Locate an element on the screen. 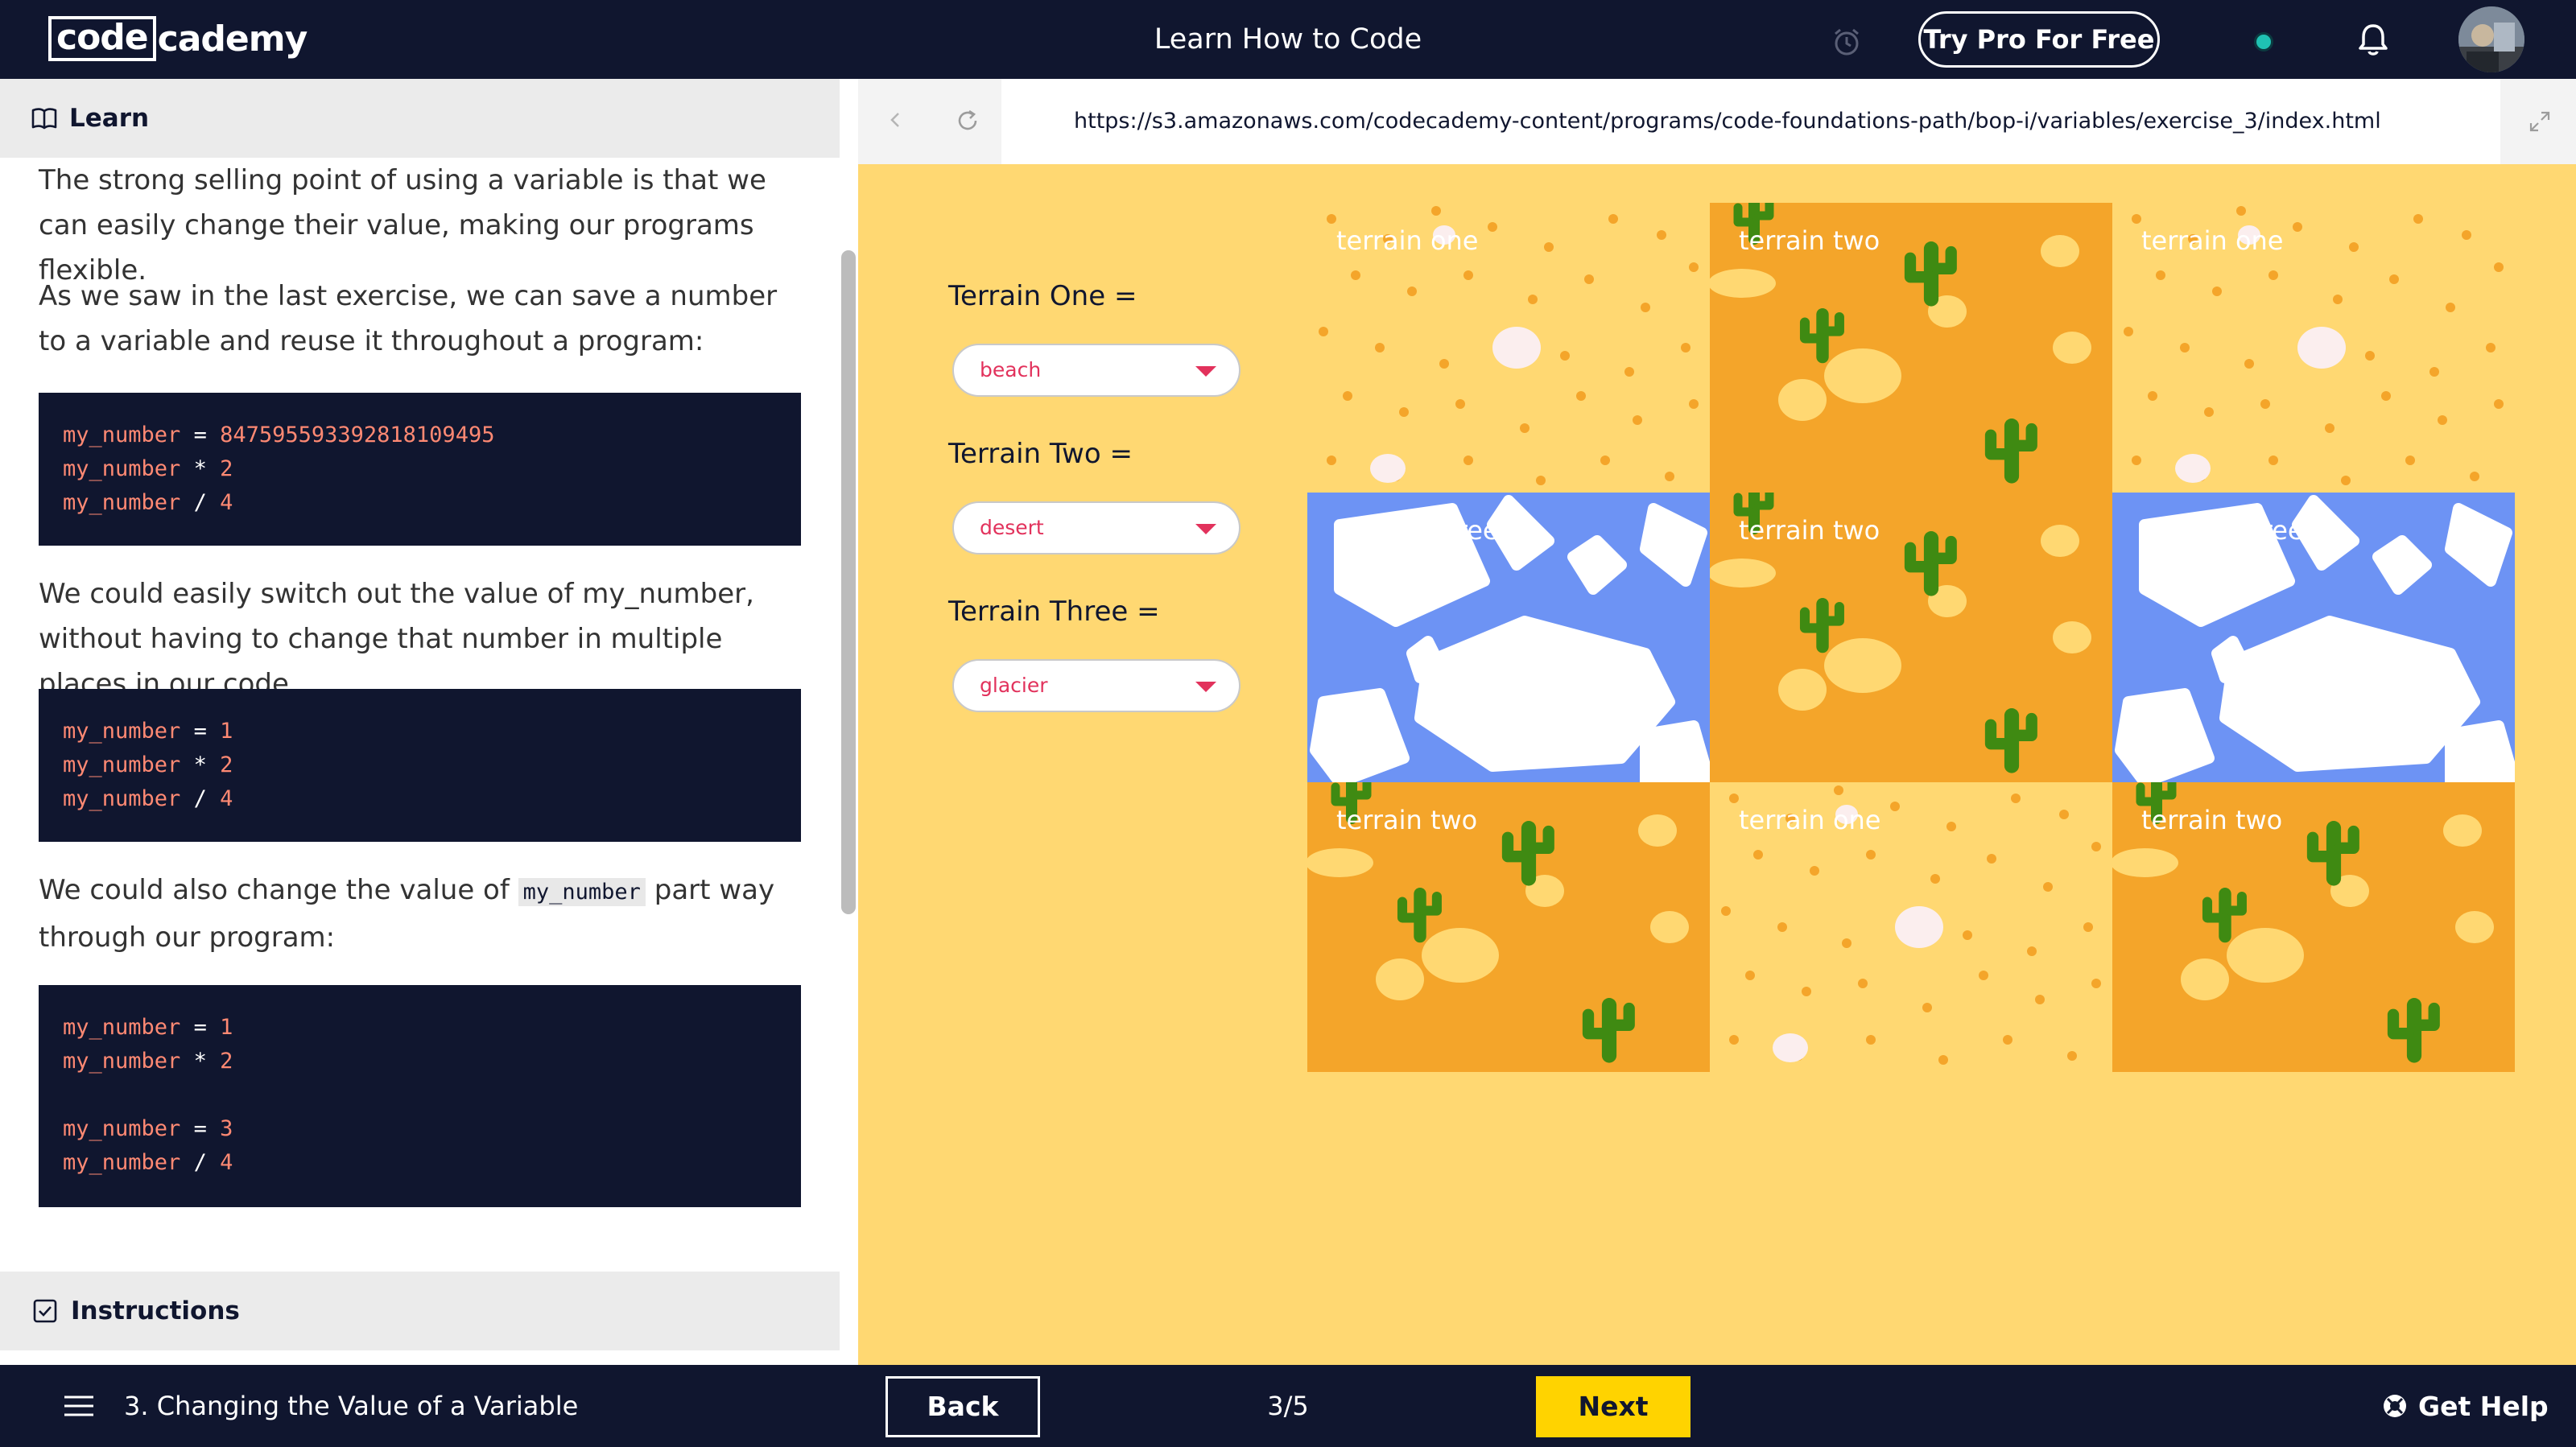  next-button: Next is located at coordinates (1613, 1407).